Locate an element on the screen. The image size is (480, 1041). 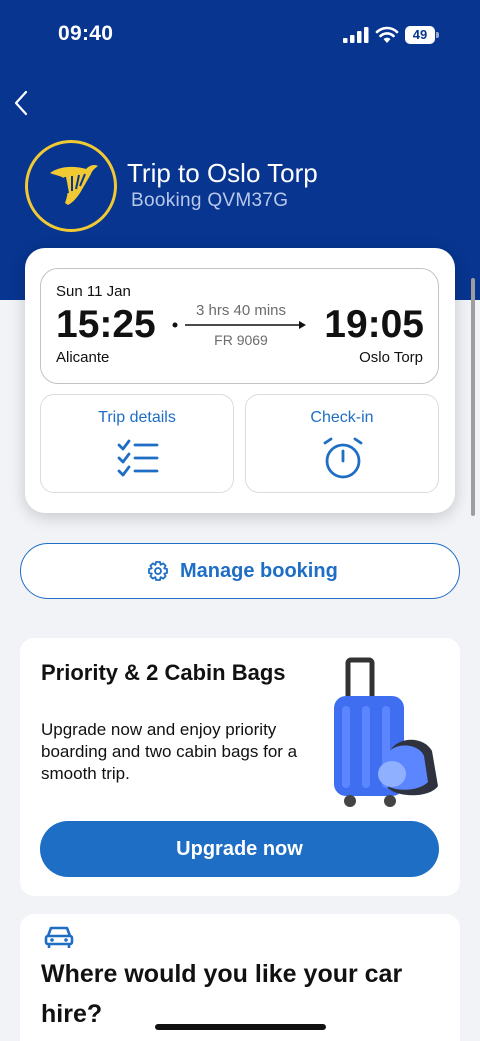
check-in-button: Check-in is located at coordinates (342, 443).